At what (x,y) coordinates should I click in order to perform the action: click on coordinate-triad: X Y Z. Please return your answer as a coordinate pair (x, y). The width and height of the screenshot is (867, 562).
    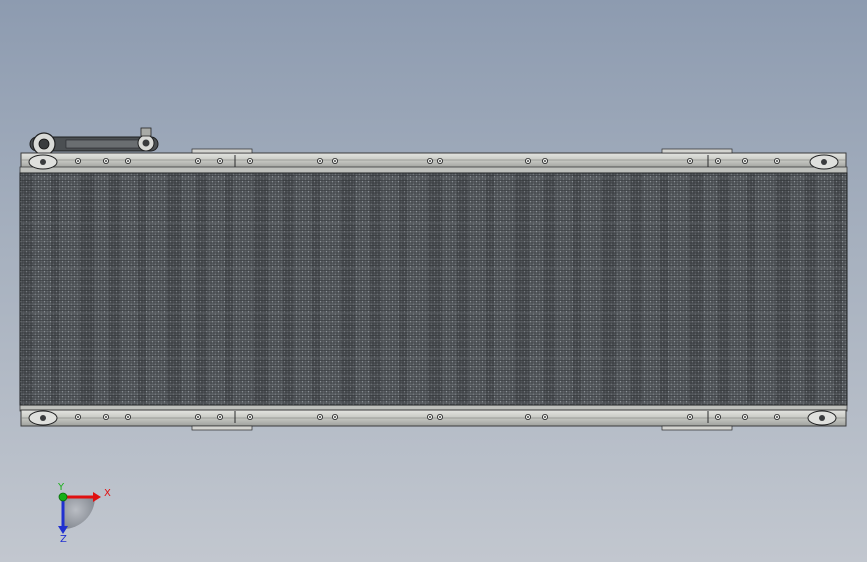
    Looking at the image, I should click on (84, 513).